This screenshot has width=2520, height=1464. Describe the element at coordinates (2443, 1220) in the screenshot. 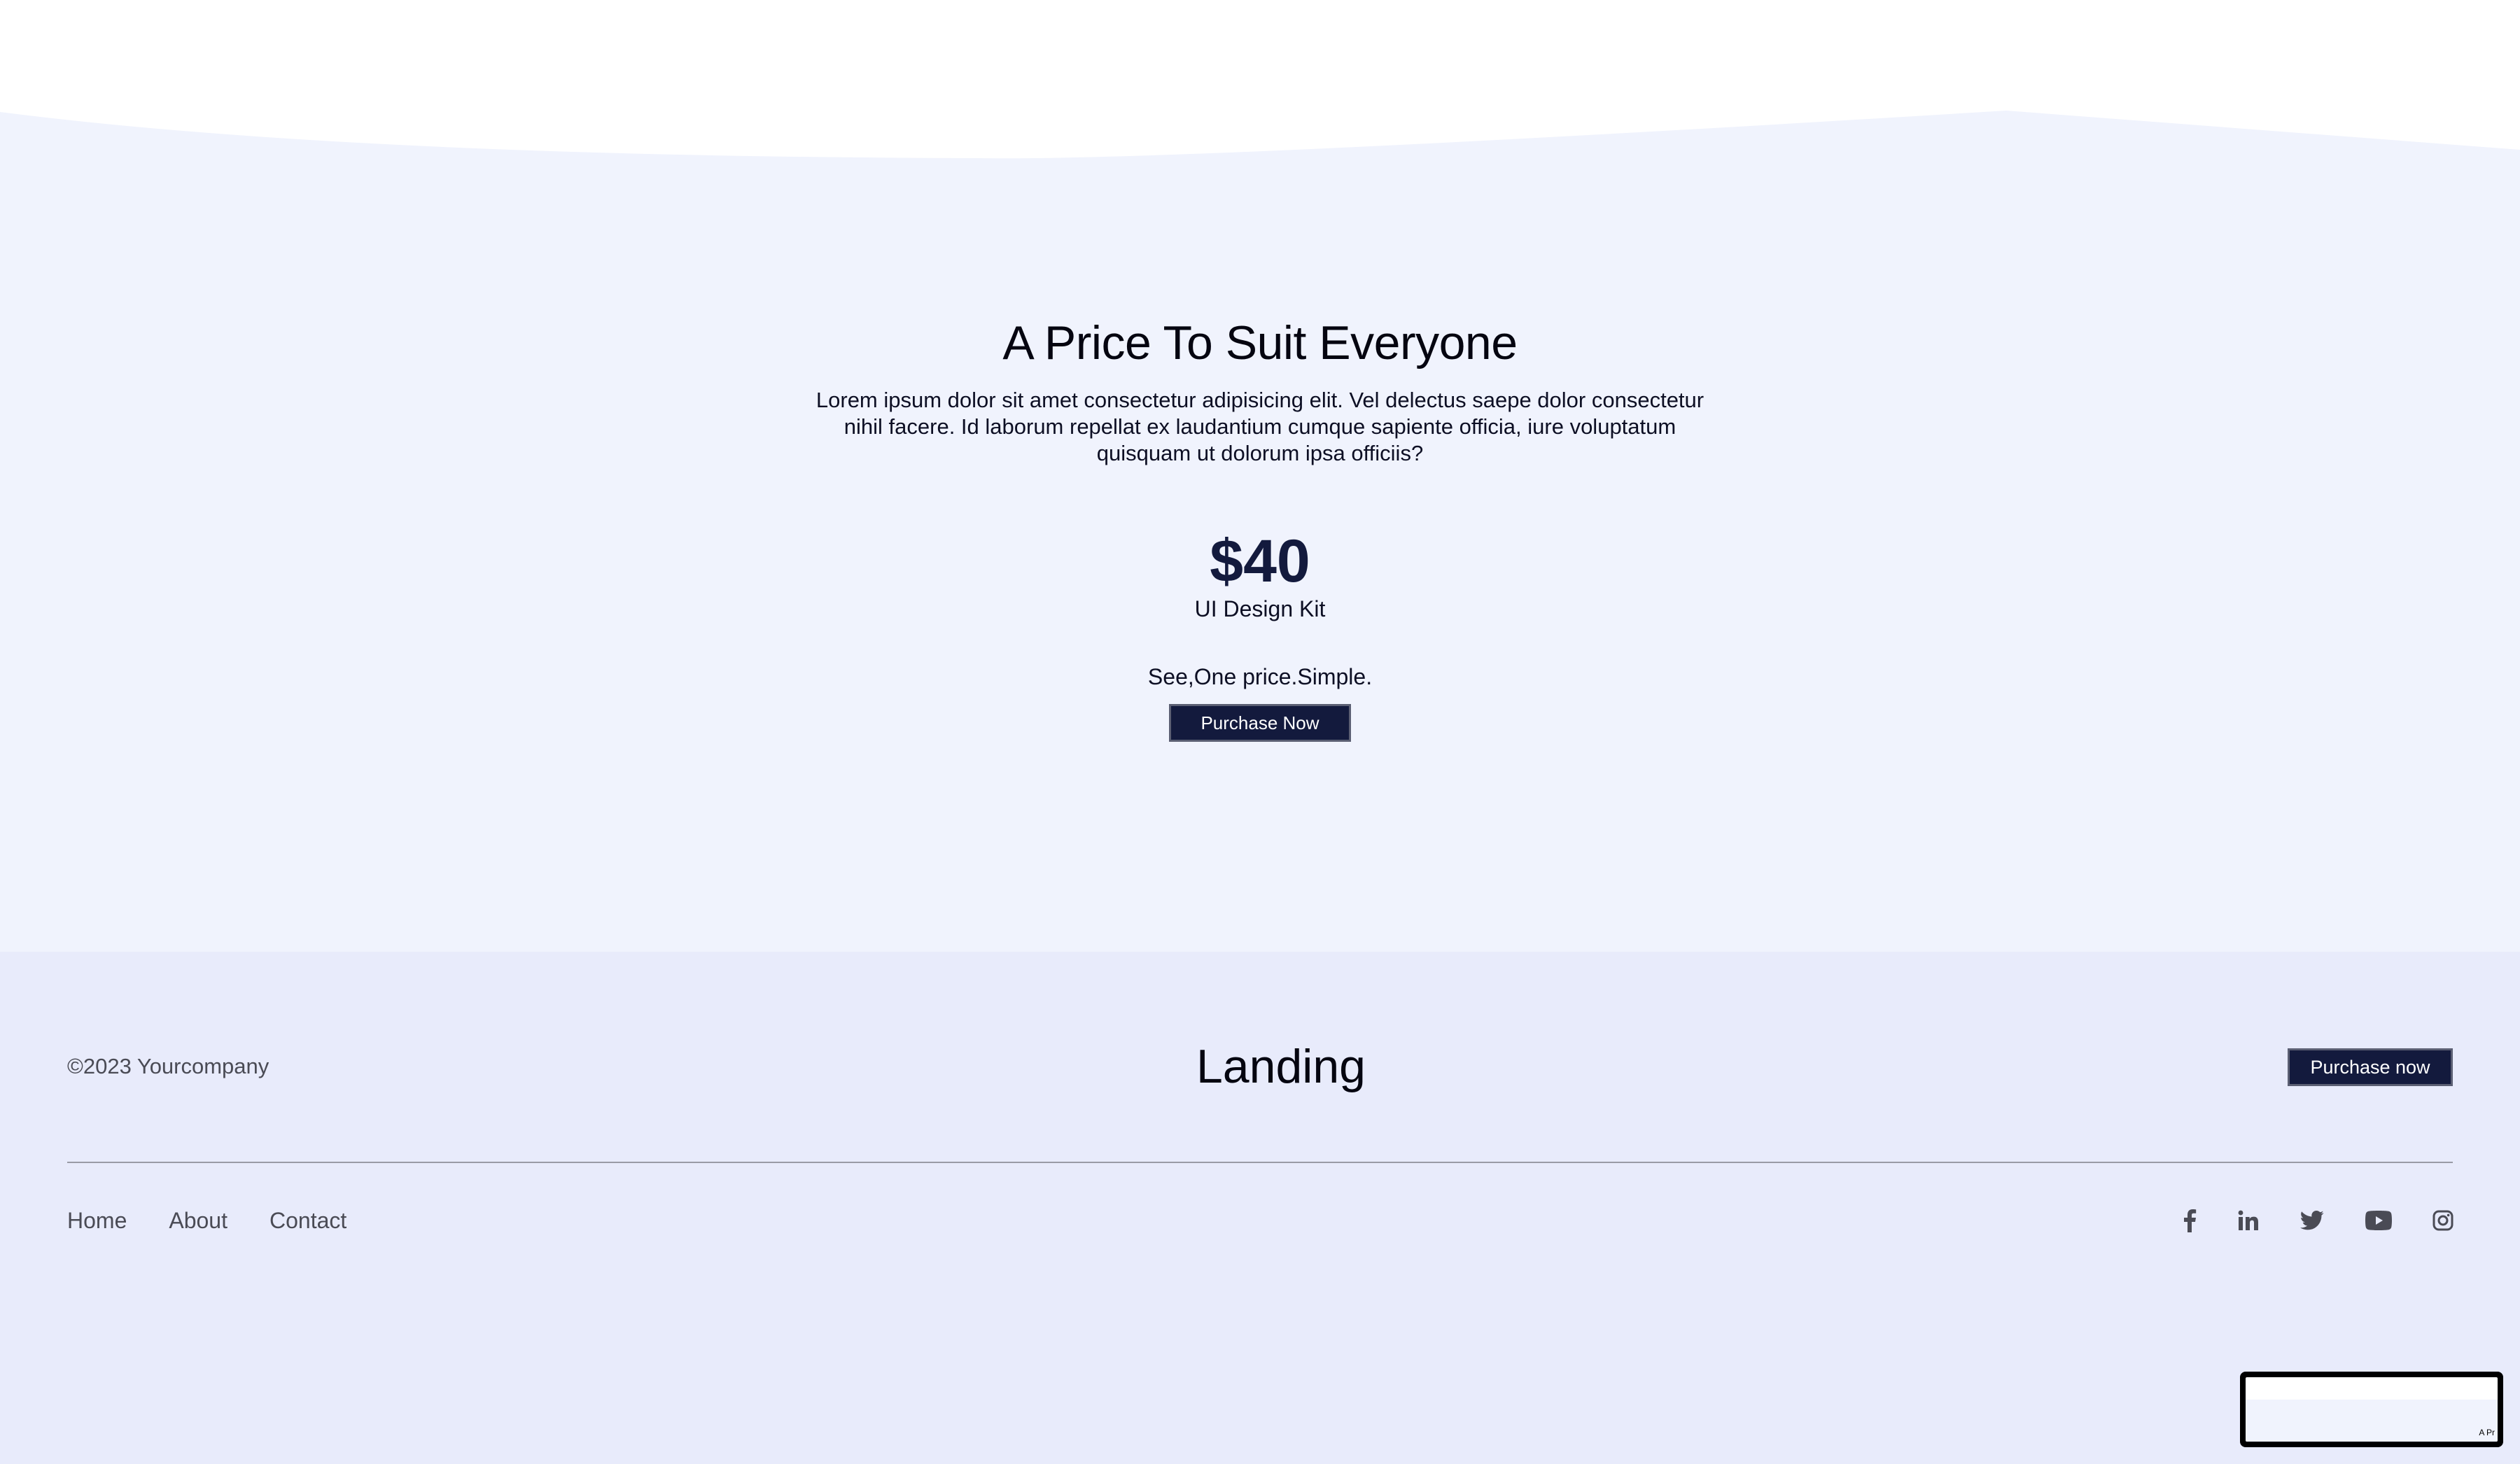

I see `instagram-icon` at that location.